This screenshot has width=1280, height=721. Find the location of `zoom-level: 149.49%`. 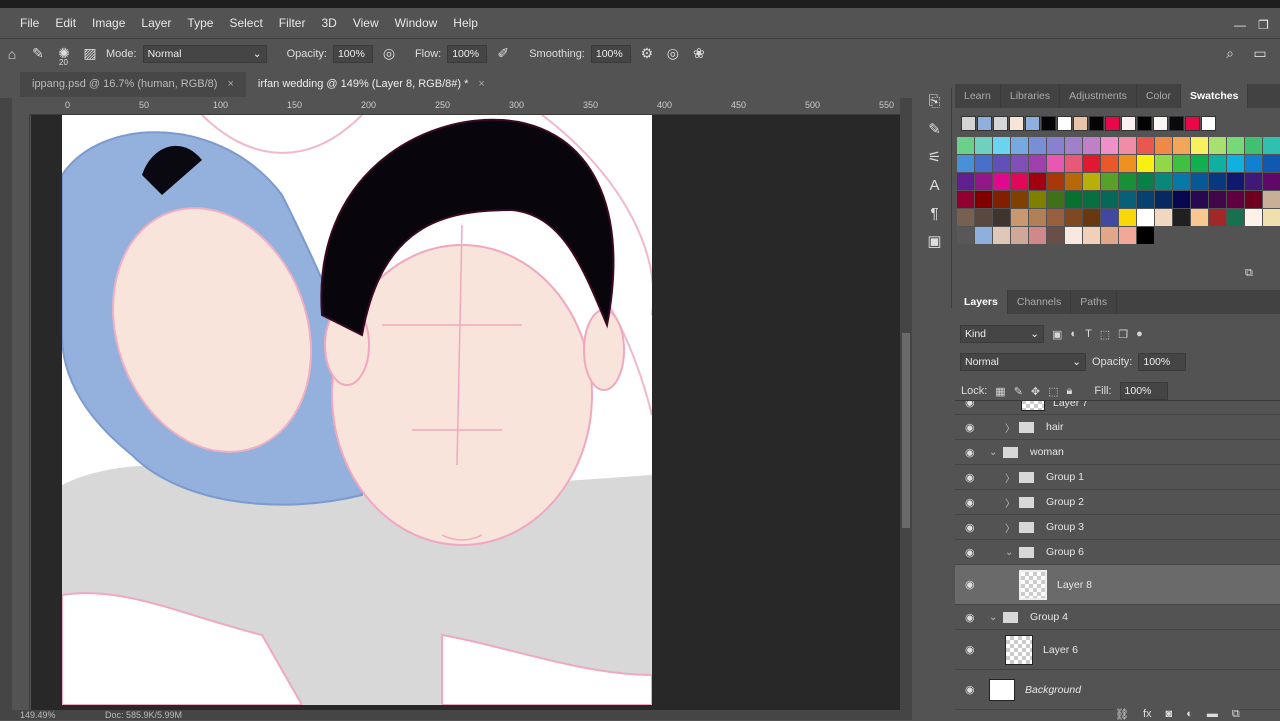

zoom-level: 149.49% is located at coordinates (38, 715).